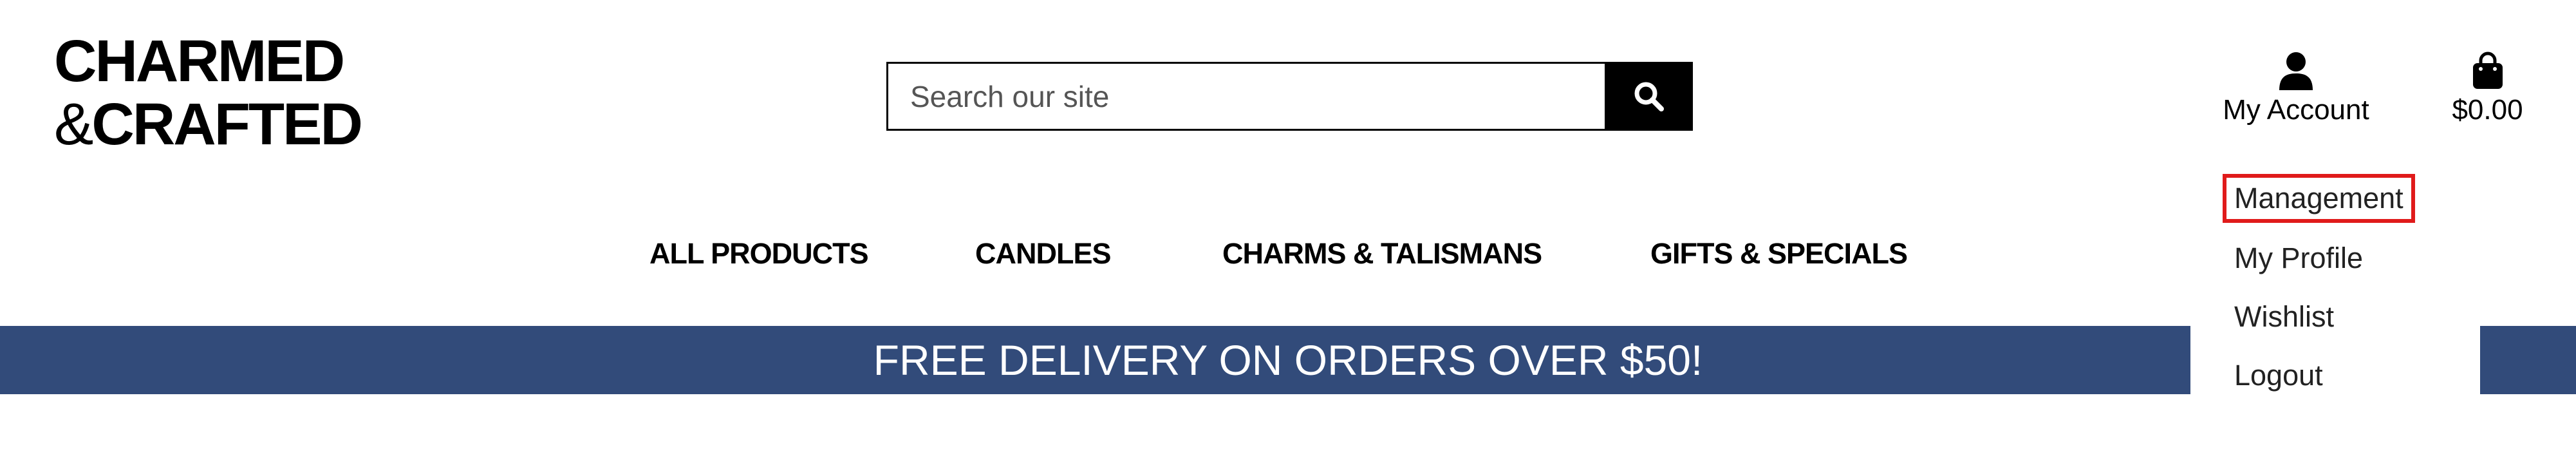  What do you see at coordinates (227, 124) in the screenshot?
I see `logo-line-2-text: CRAFTED` at bounding box center [227, 124].